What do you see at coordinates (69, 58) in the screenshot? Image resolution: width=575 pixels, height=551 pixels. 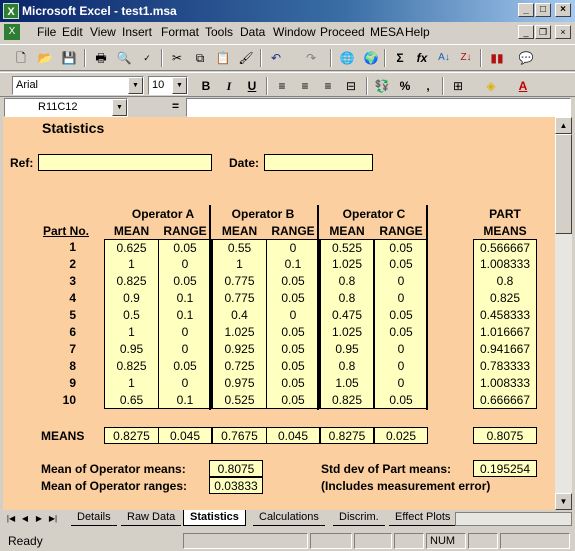 I see `save-icon: 💾` at bounding box center [69, 58].